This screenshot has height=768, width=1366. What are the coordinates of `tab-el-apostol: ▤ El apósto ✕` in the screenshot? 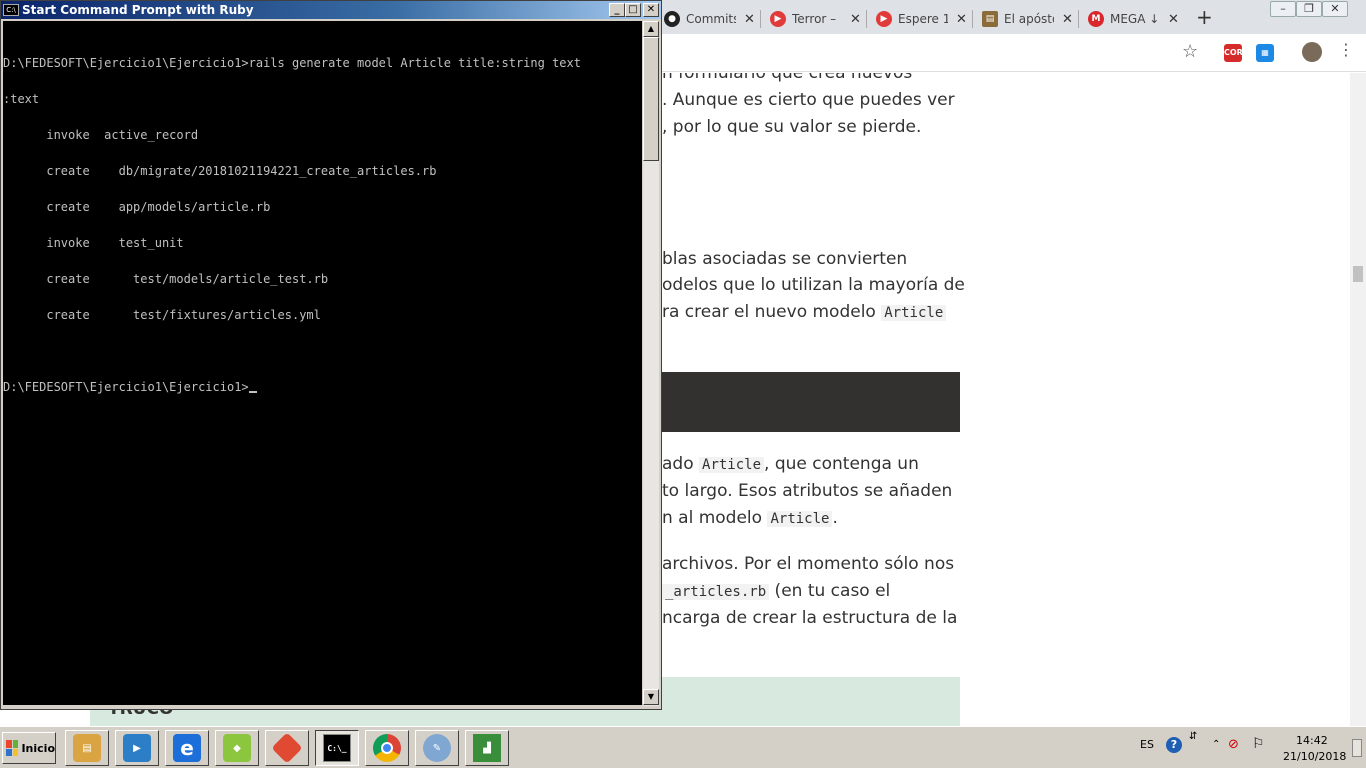 It's located at (1026, 19).